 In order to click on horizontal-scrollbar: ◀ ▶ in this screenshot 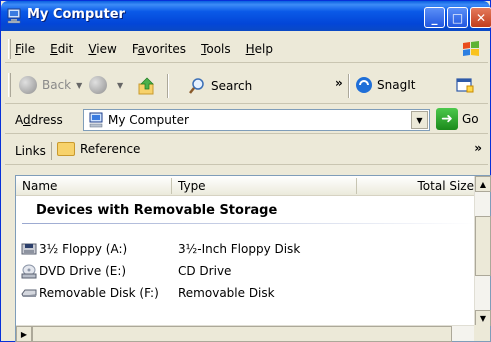, I will do `click(246, 333)`.